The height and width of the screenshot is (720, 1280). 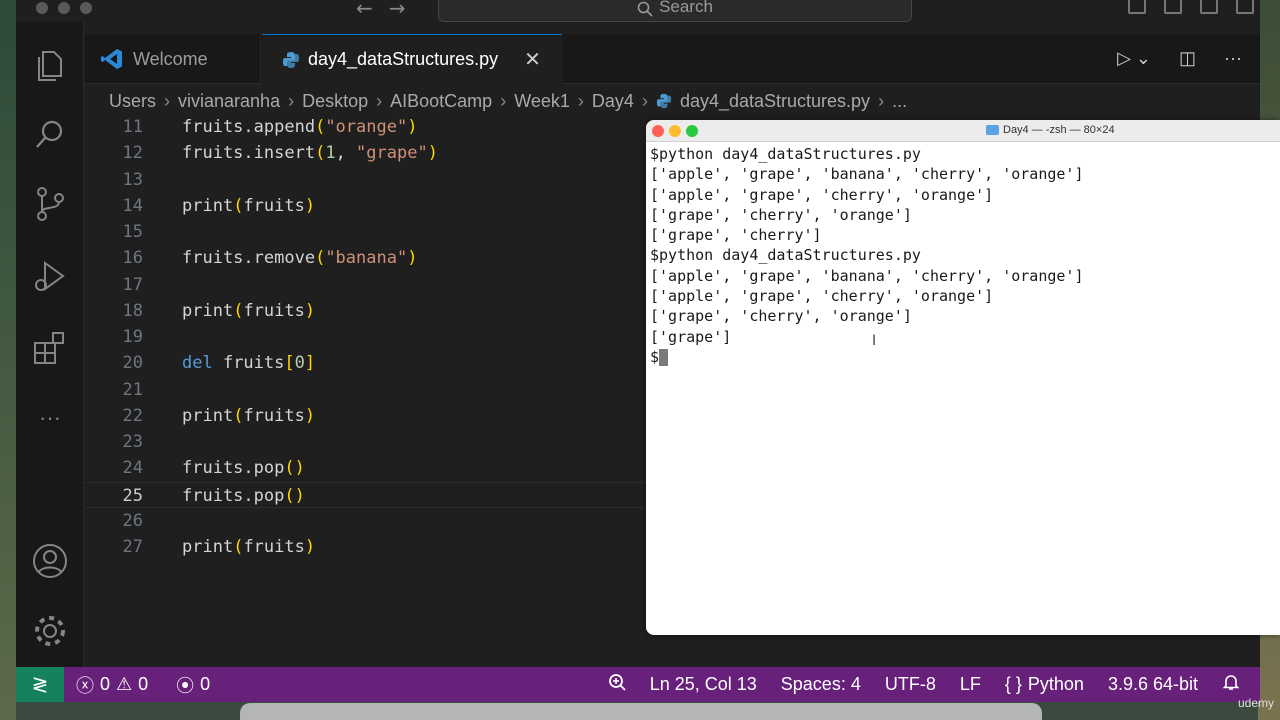 I want to click on run-python-file-icon: ▷ ⌄, so click(x=1134, y=58).